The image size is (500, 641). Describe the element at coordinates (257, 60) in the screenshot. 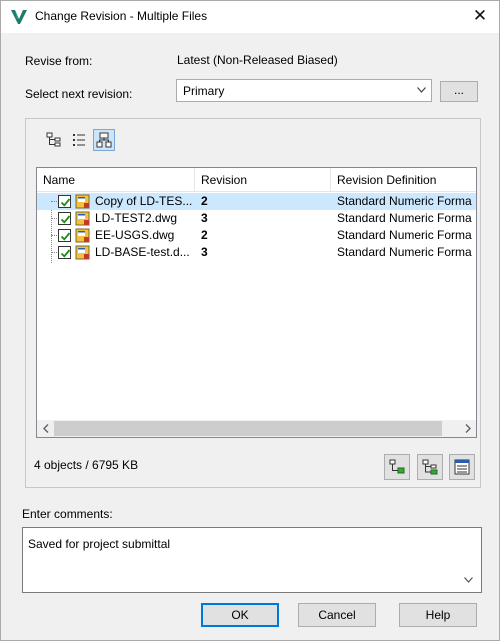

I see `revise-from-value: Latest (Non-Released Biased)` at that location.